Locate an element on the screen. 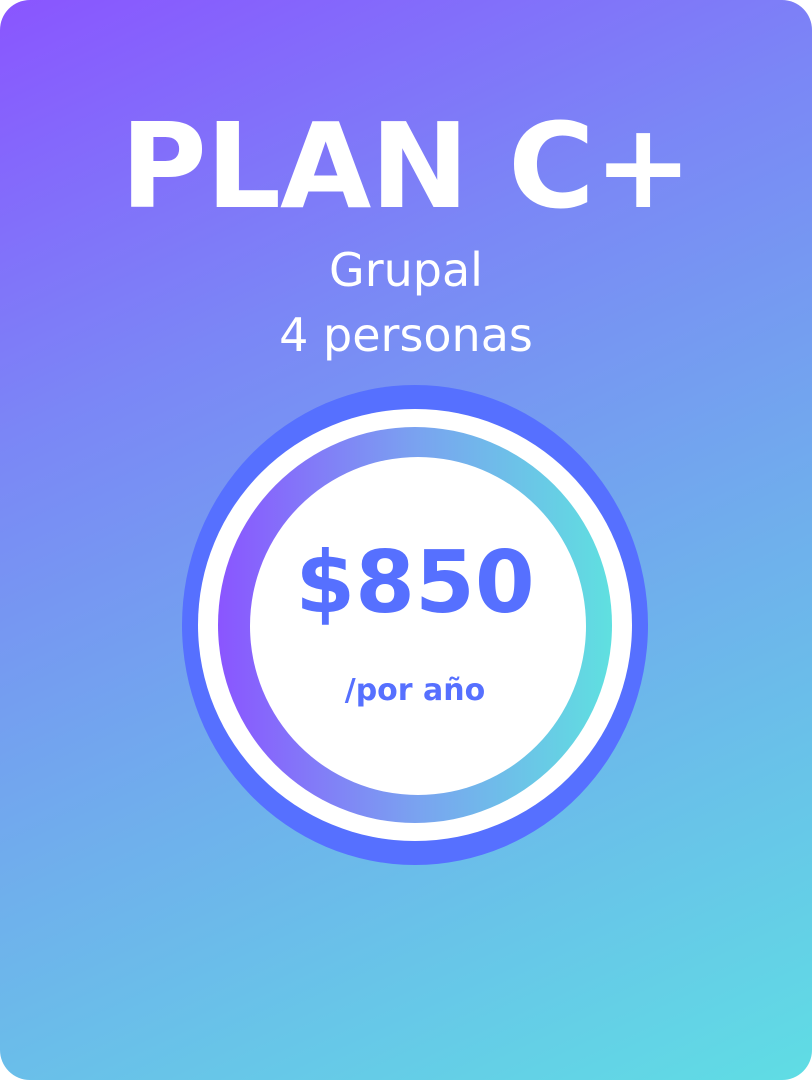 This screenshot has width=812, height=1080. plan-type: Grupal is located at coordinates (406, 270).